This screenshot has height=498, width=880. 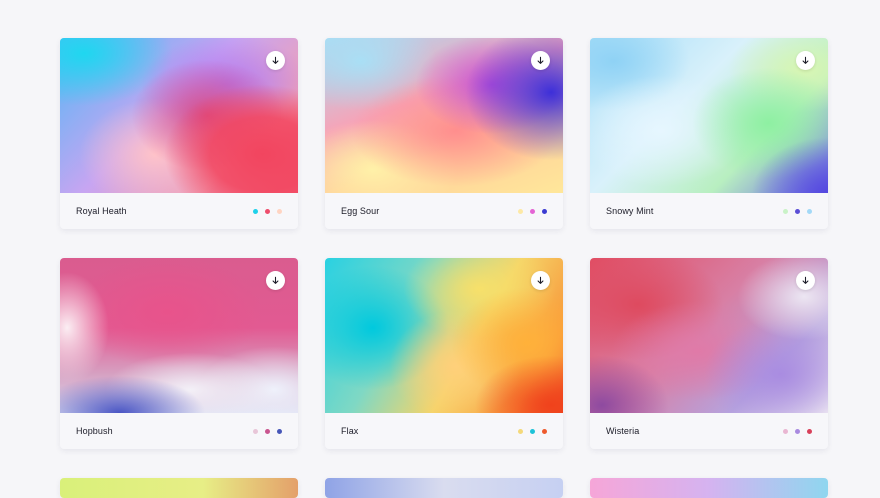 I want to click on gradient-name: Wisteria, so click(x=623, y=431).